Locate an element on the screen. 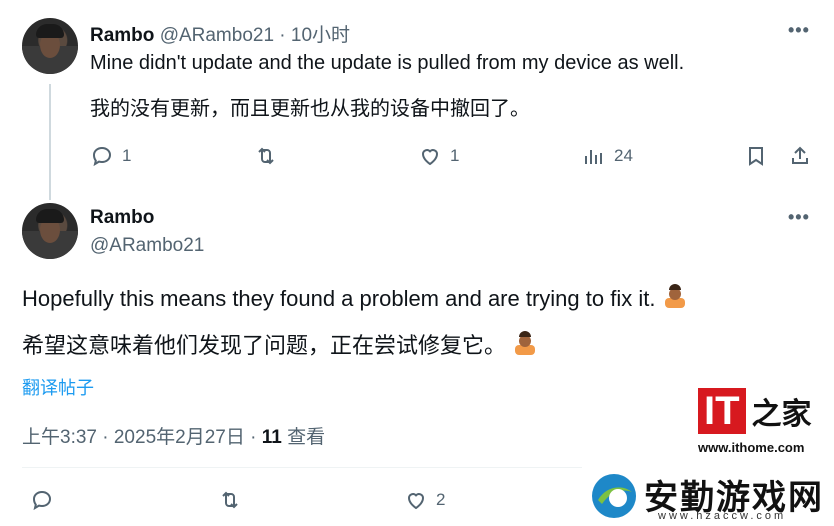 This screenshot has width=834, height=526. like-count: 2 is located at coordinates (441, 499).